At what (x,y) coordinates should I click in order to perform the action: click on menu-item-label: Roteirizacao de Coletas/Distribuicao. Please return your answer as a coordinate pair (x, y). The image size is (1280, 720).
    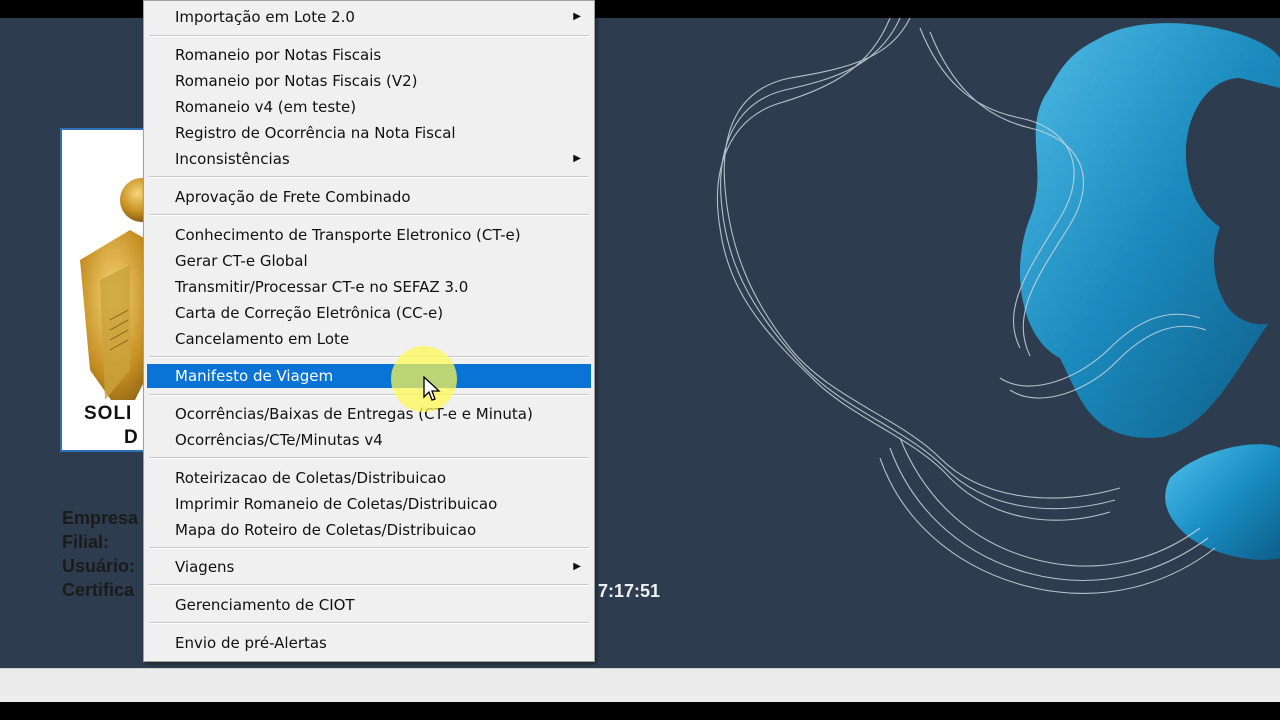
    Looking at the image, I should click on (311, 478).